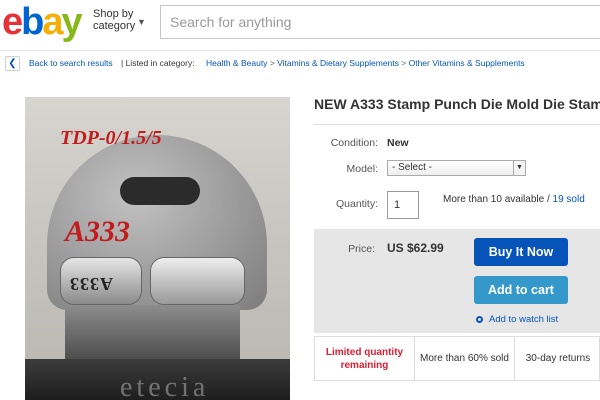  I want to click on availability-count: More than 10 available /, so click(498, 199).